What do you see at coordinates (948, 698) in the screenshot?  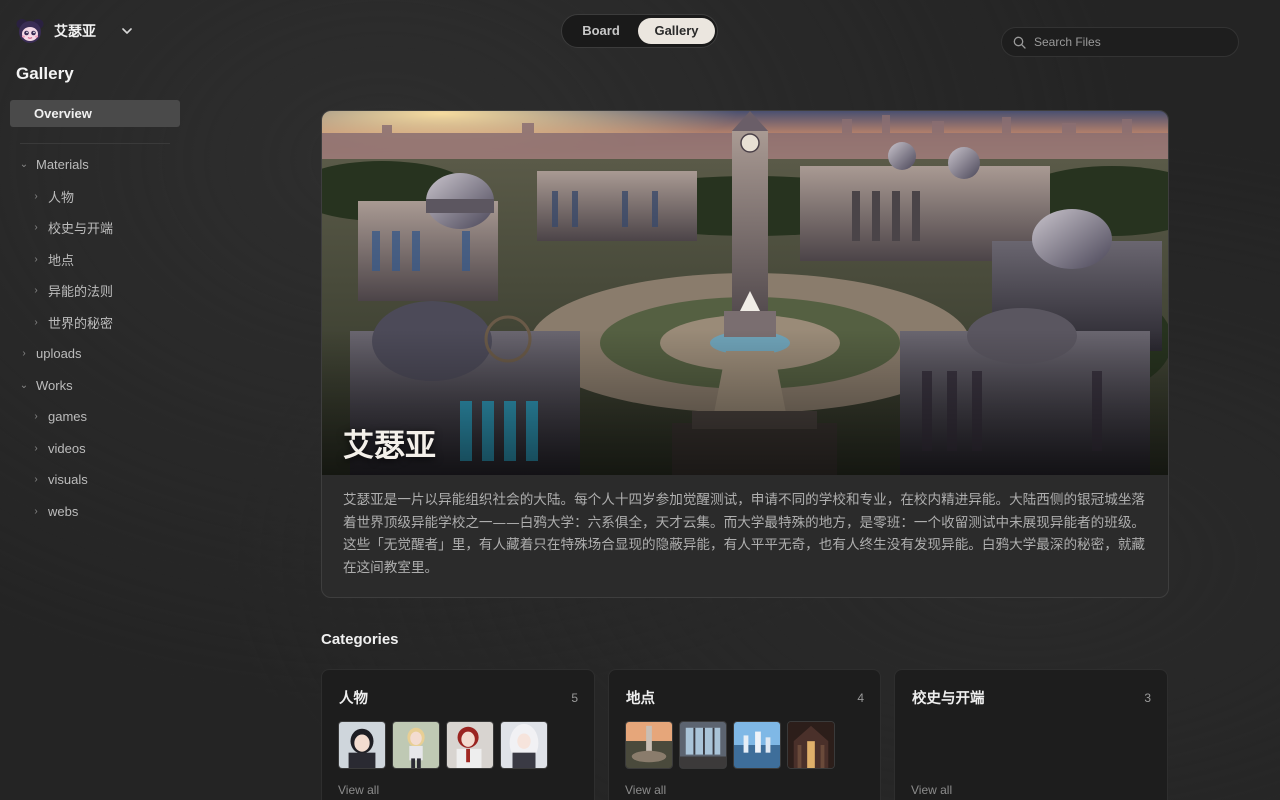 I see `category-name: 校史与开端` at bounding box center [948, 698].